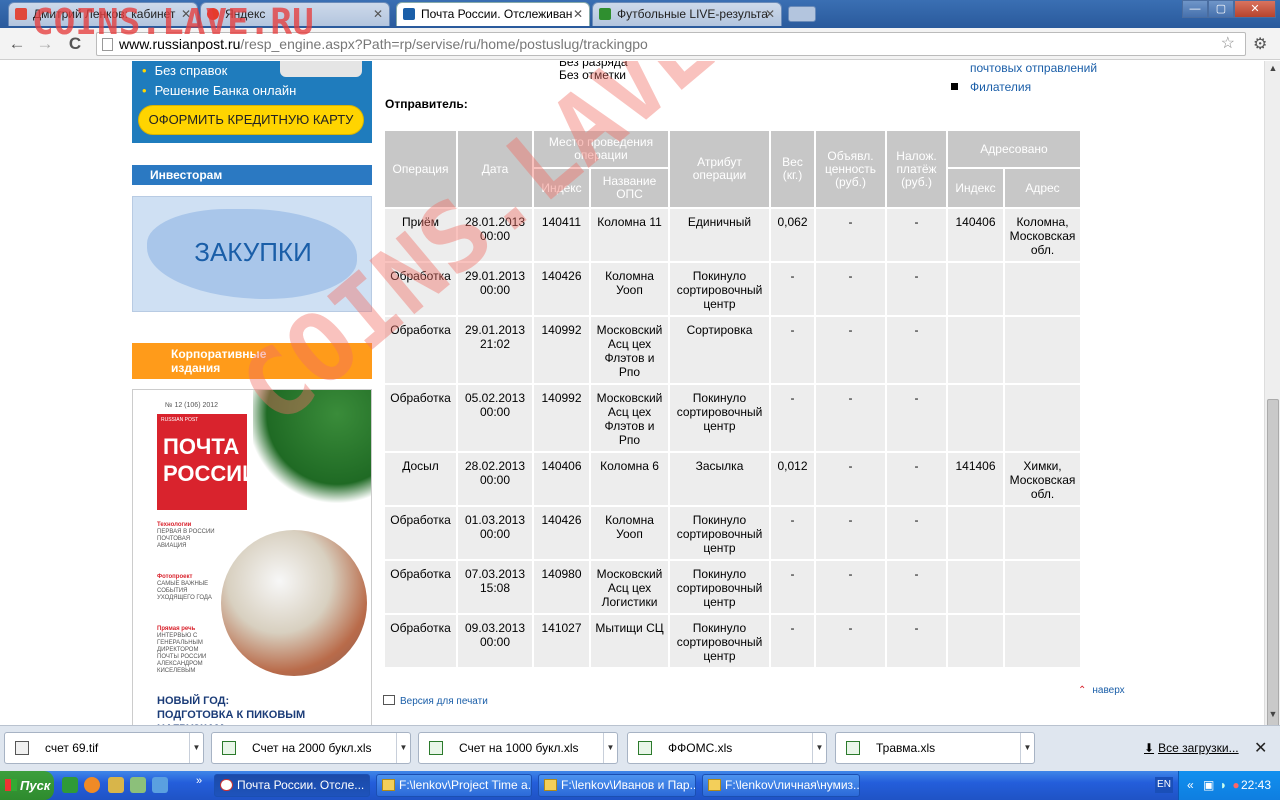 The height and width of the screenshot is (800, 1280). What do you see at coordinates (1101, 690) in the screenshot?
I see `back-to-top-link: ⌃ наверх` at bounding box center [1101, 690].